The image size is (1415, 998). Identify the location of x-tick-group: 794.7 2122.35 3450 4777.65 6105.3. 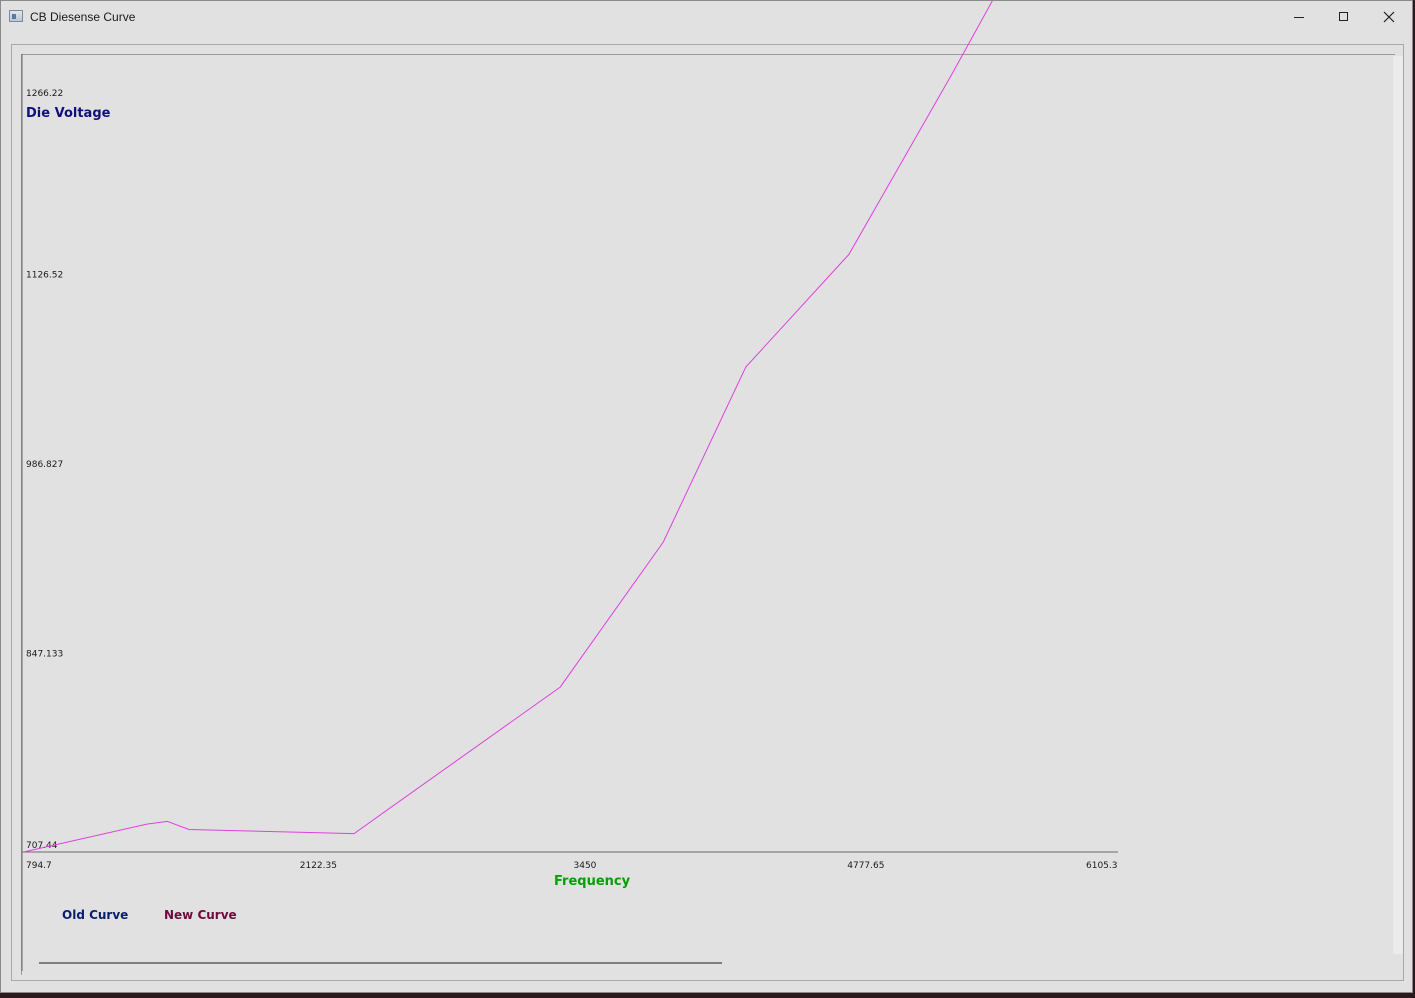
(572, 866).